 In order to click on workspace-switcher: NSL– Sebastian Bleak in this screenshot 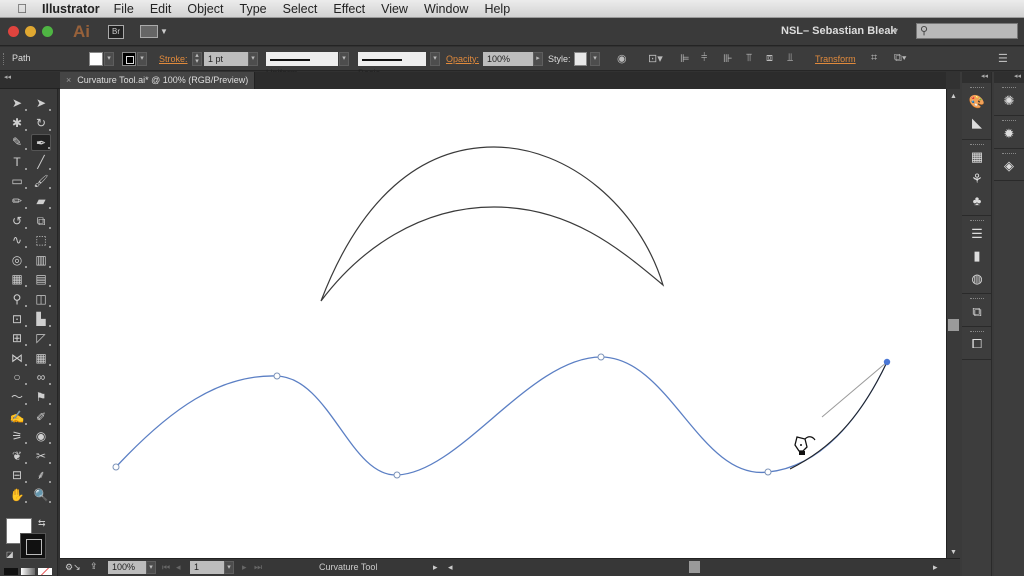, I will do `click(839, 31)`.